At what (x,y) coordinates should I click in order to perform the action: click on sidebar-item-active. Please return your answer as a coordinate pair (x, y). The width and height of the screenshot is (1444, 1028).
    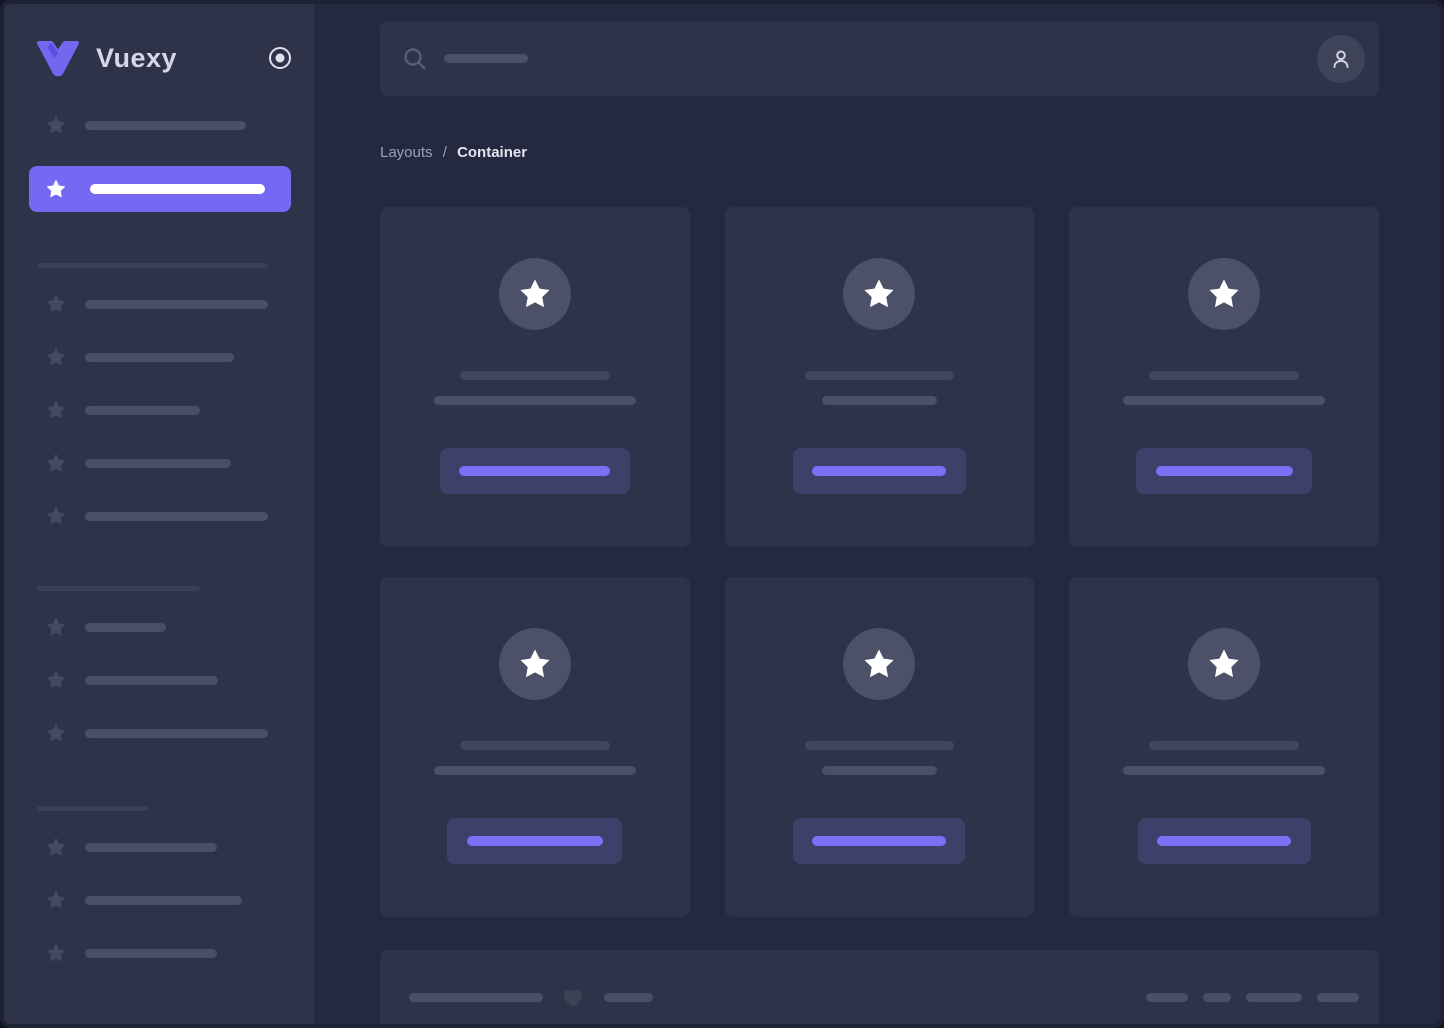
    Looking at the image, I should click on (160, 189).